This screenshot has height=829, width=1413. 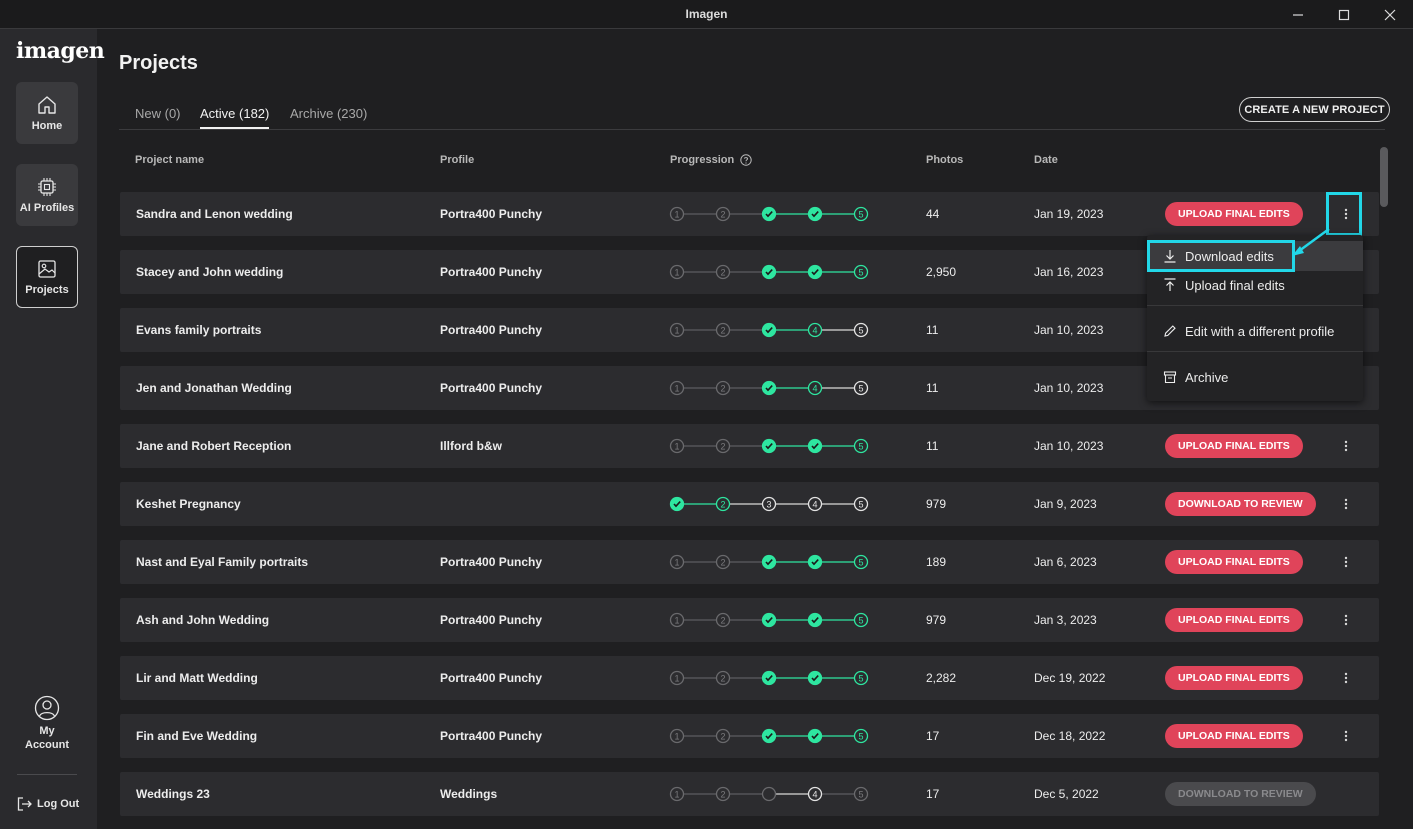 I want to click on sidebar-item-home: Home, so click(x=47, y=113).